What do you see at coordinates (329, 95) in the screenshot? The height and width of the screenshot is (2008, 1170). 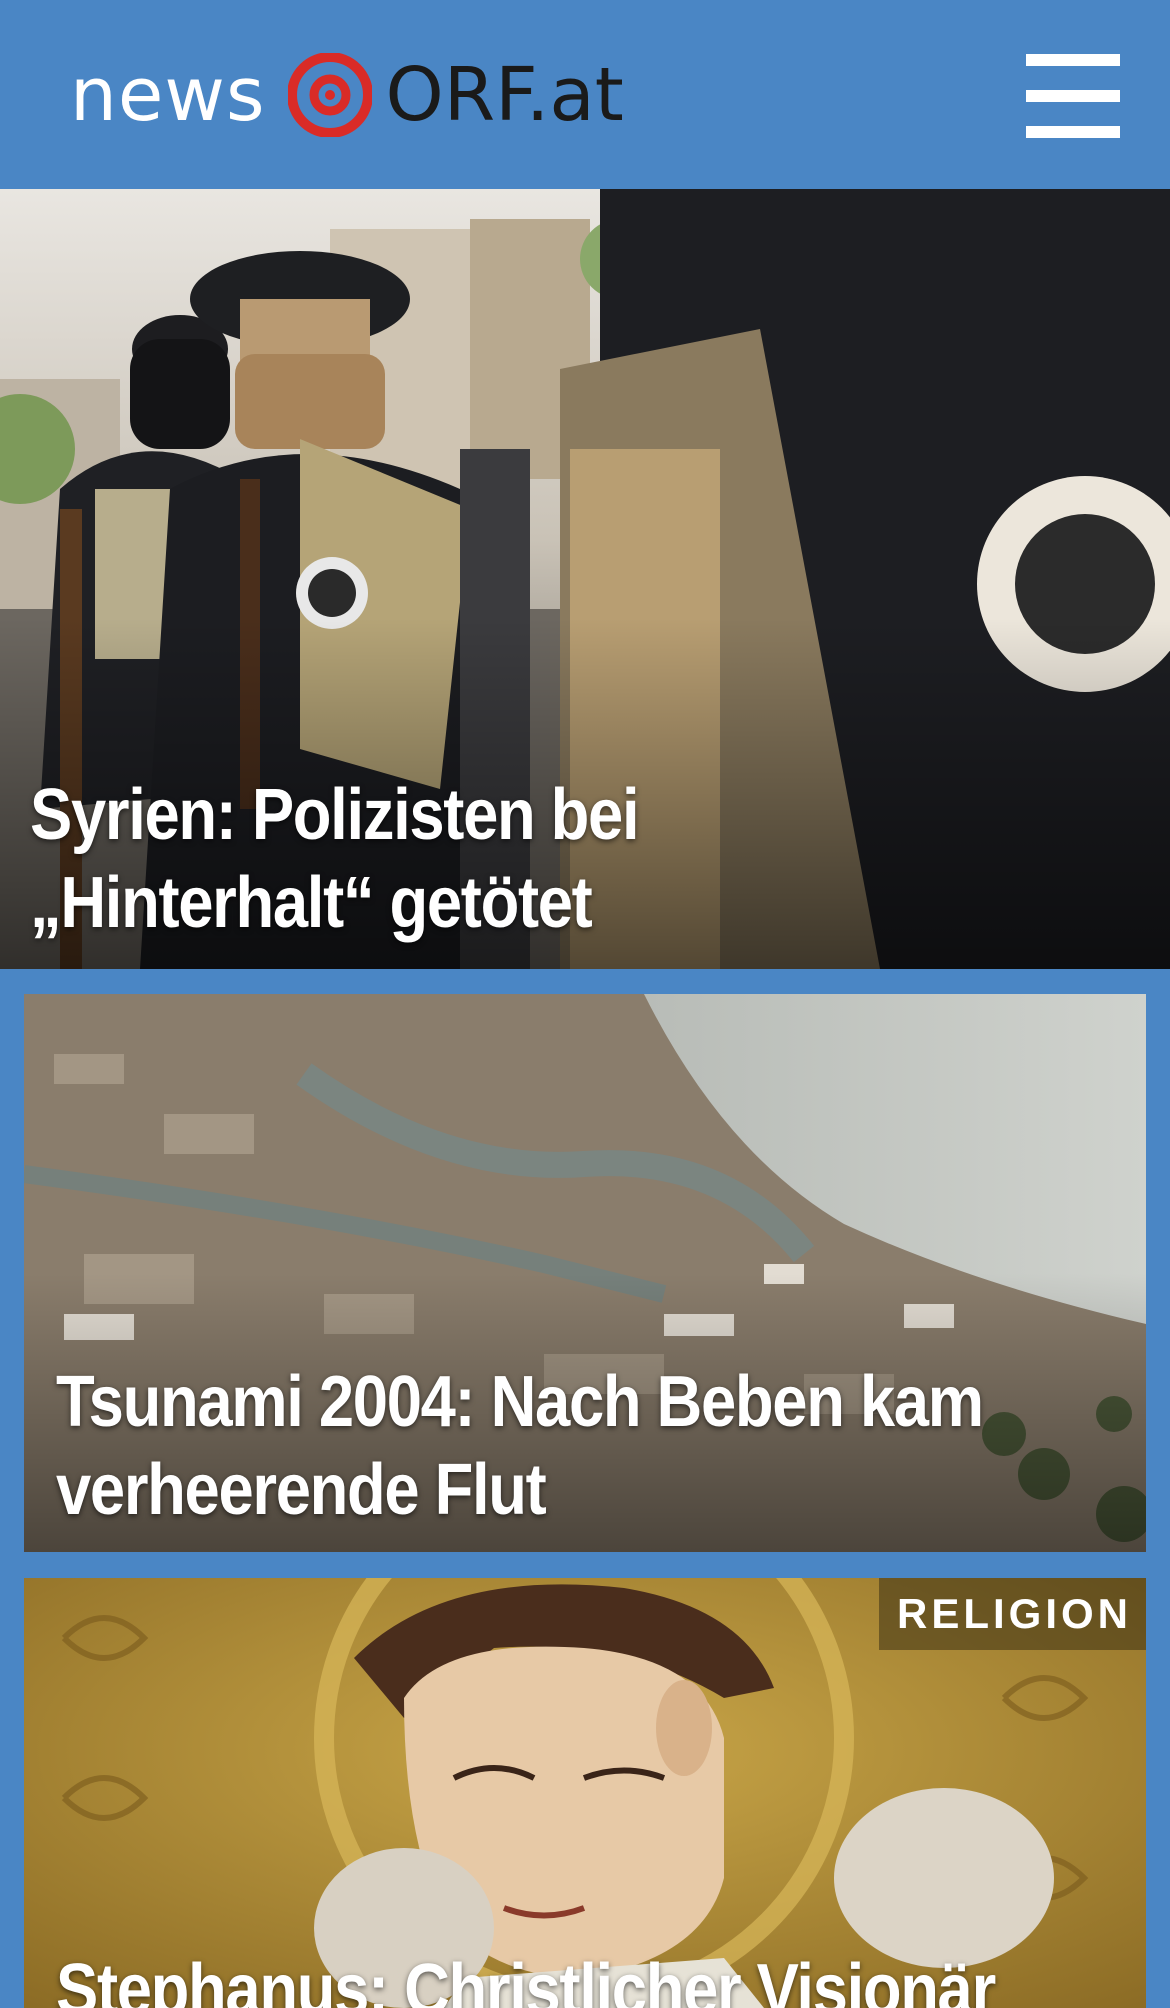 I see `orf-target-icon` at bounding box center [329, 95].